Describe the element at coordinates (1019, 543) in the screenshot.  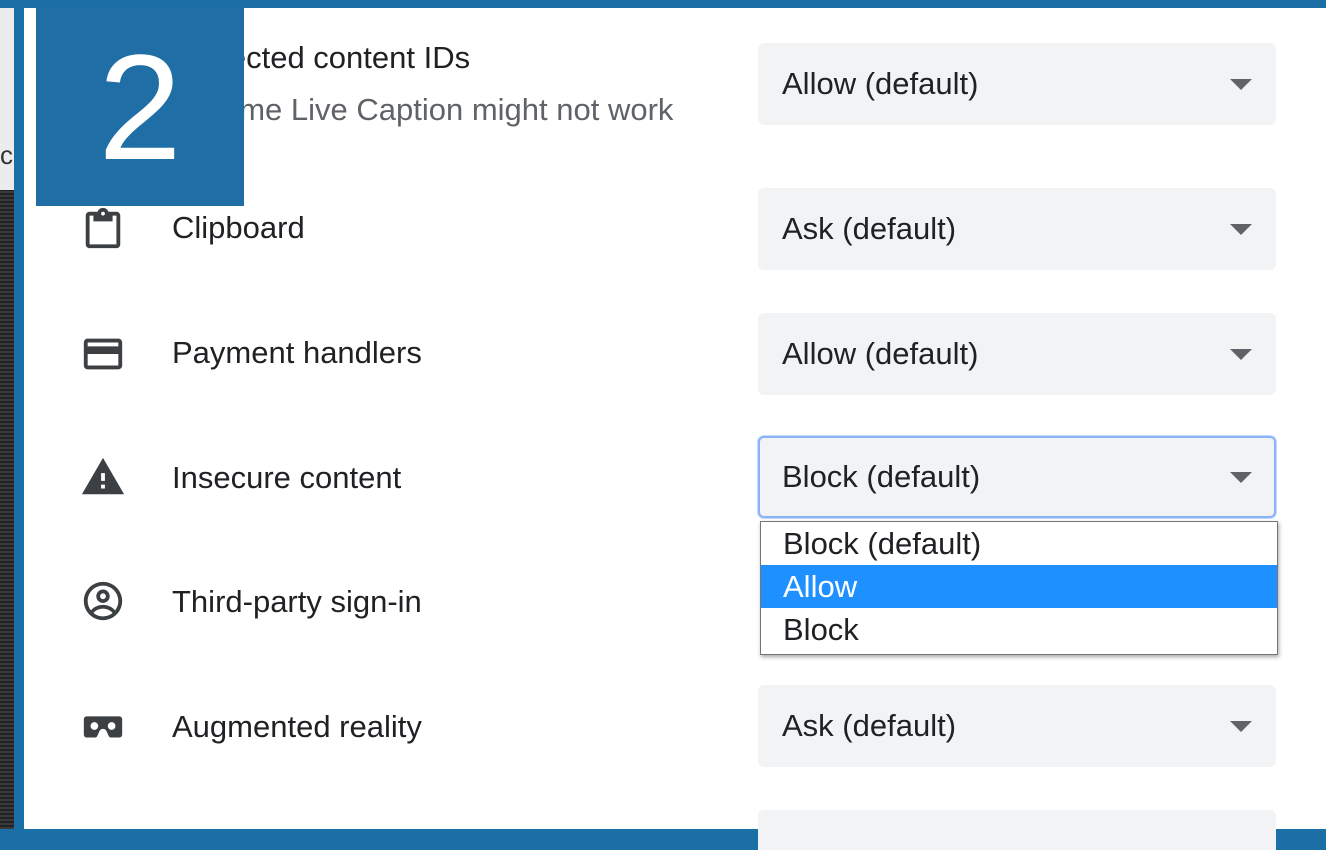
I see `option-block-default: Block (default)` at that location.